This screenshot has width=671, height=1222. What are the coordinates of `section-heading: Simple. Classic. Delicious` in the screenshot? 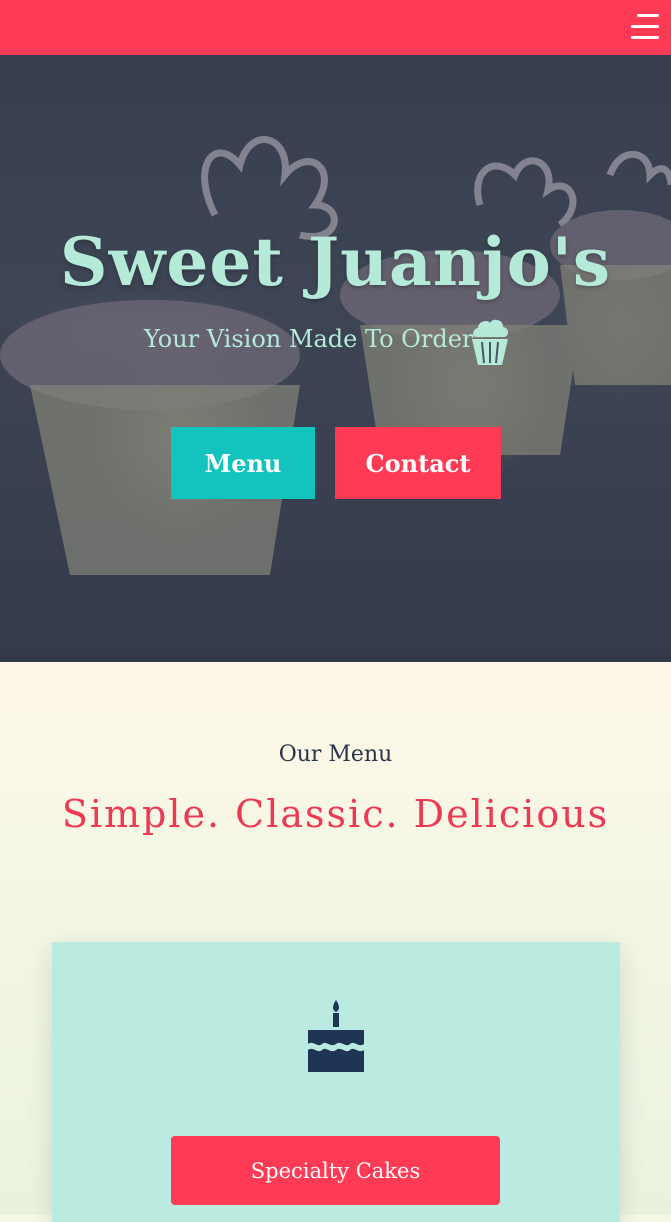 It's located at (335, 814).